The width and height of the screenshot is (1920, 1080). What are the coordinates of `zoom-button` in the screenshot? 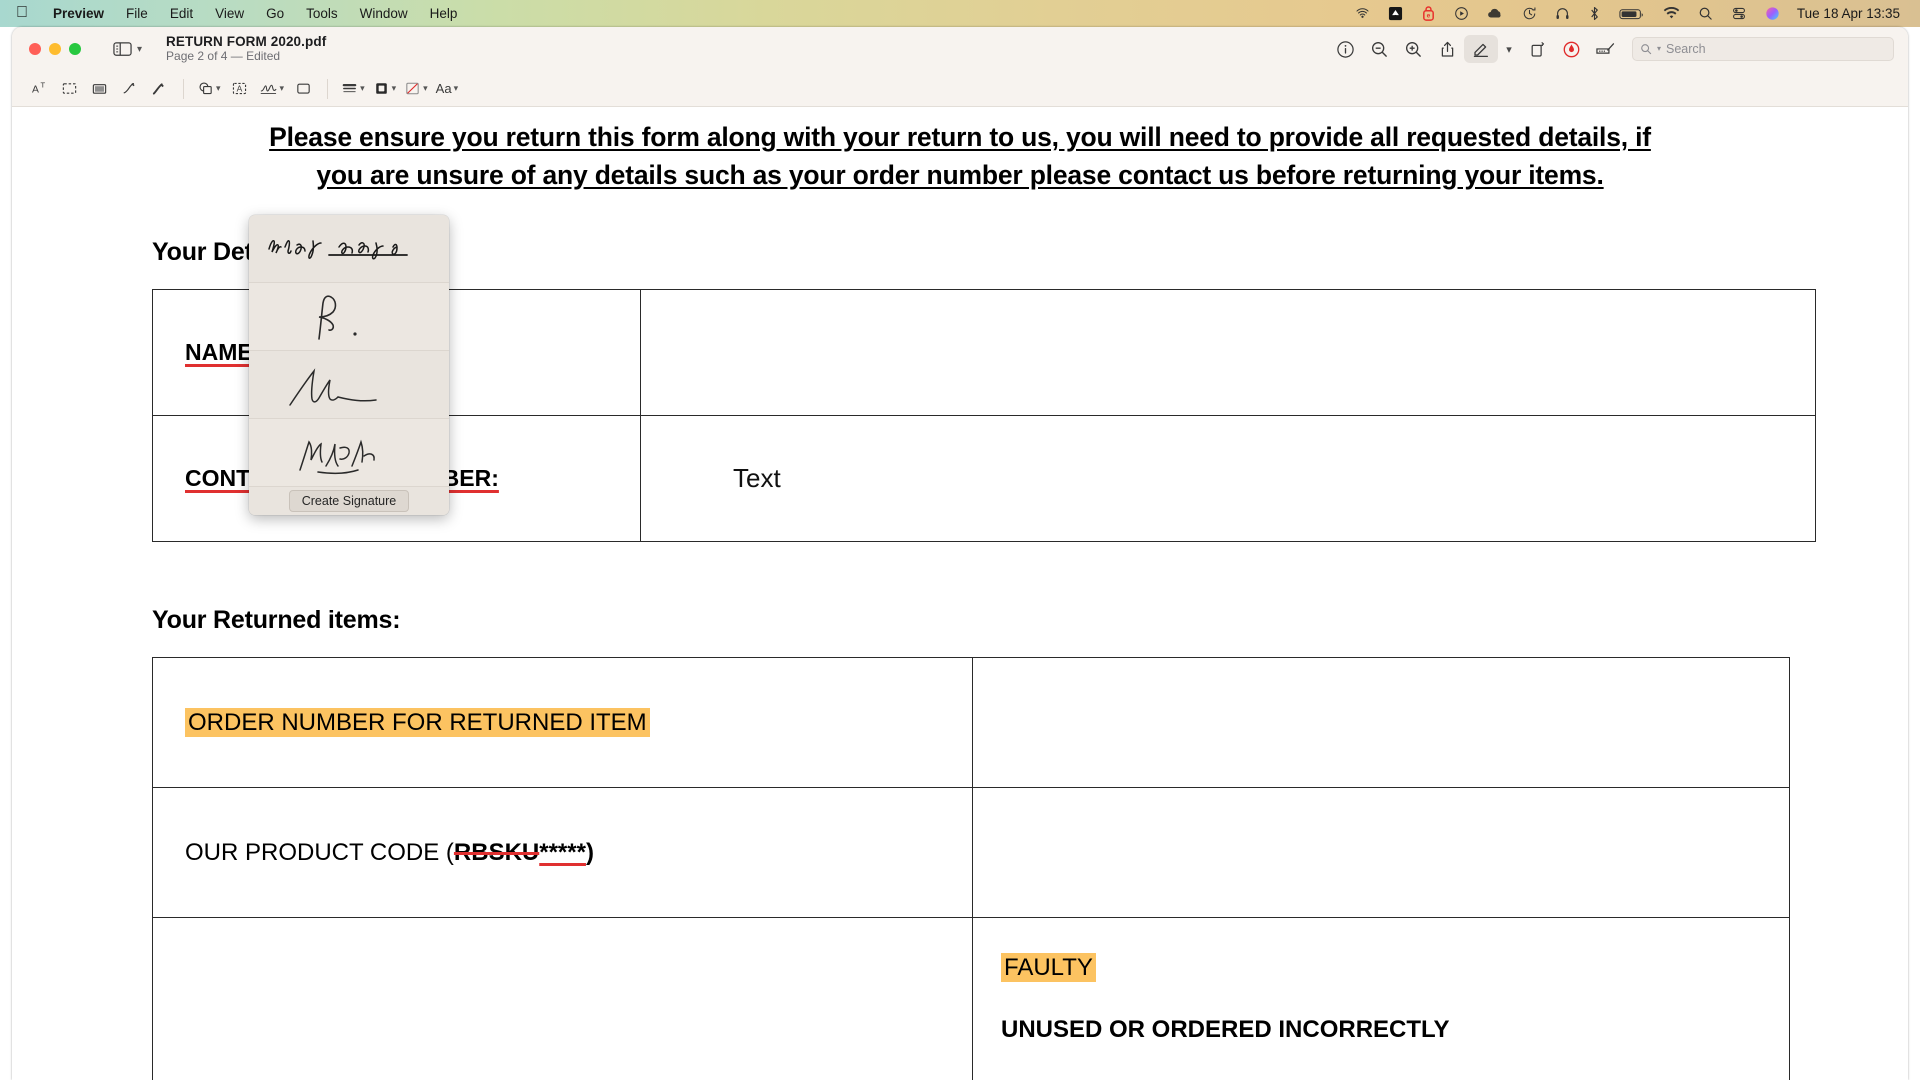 It's located at (75, 49).